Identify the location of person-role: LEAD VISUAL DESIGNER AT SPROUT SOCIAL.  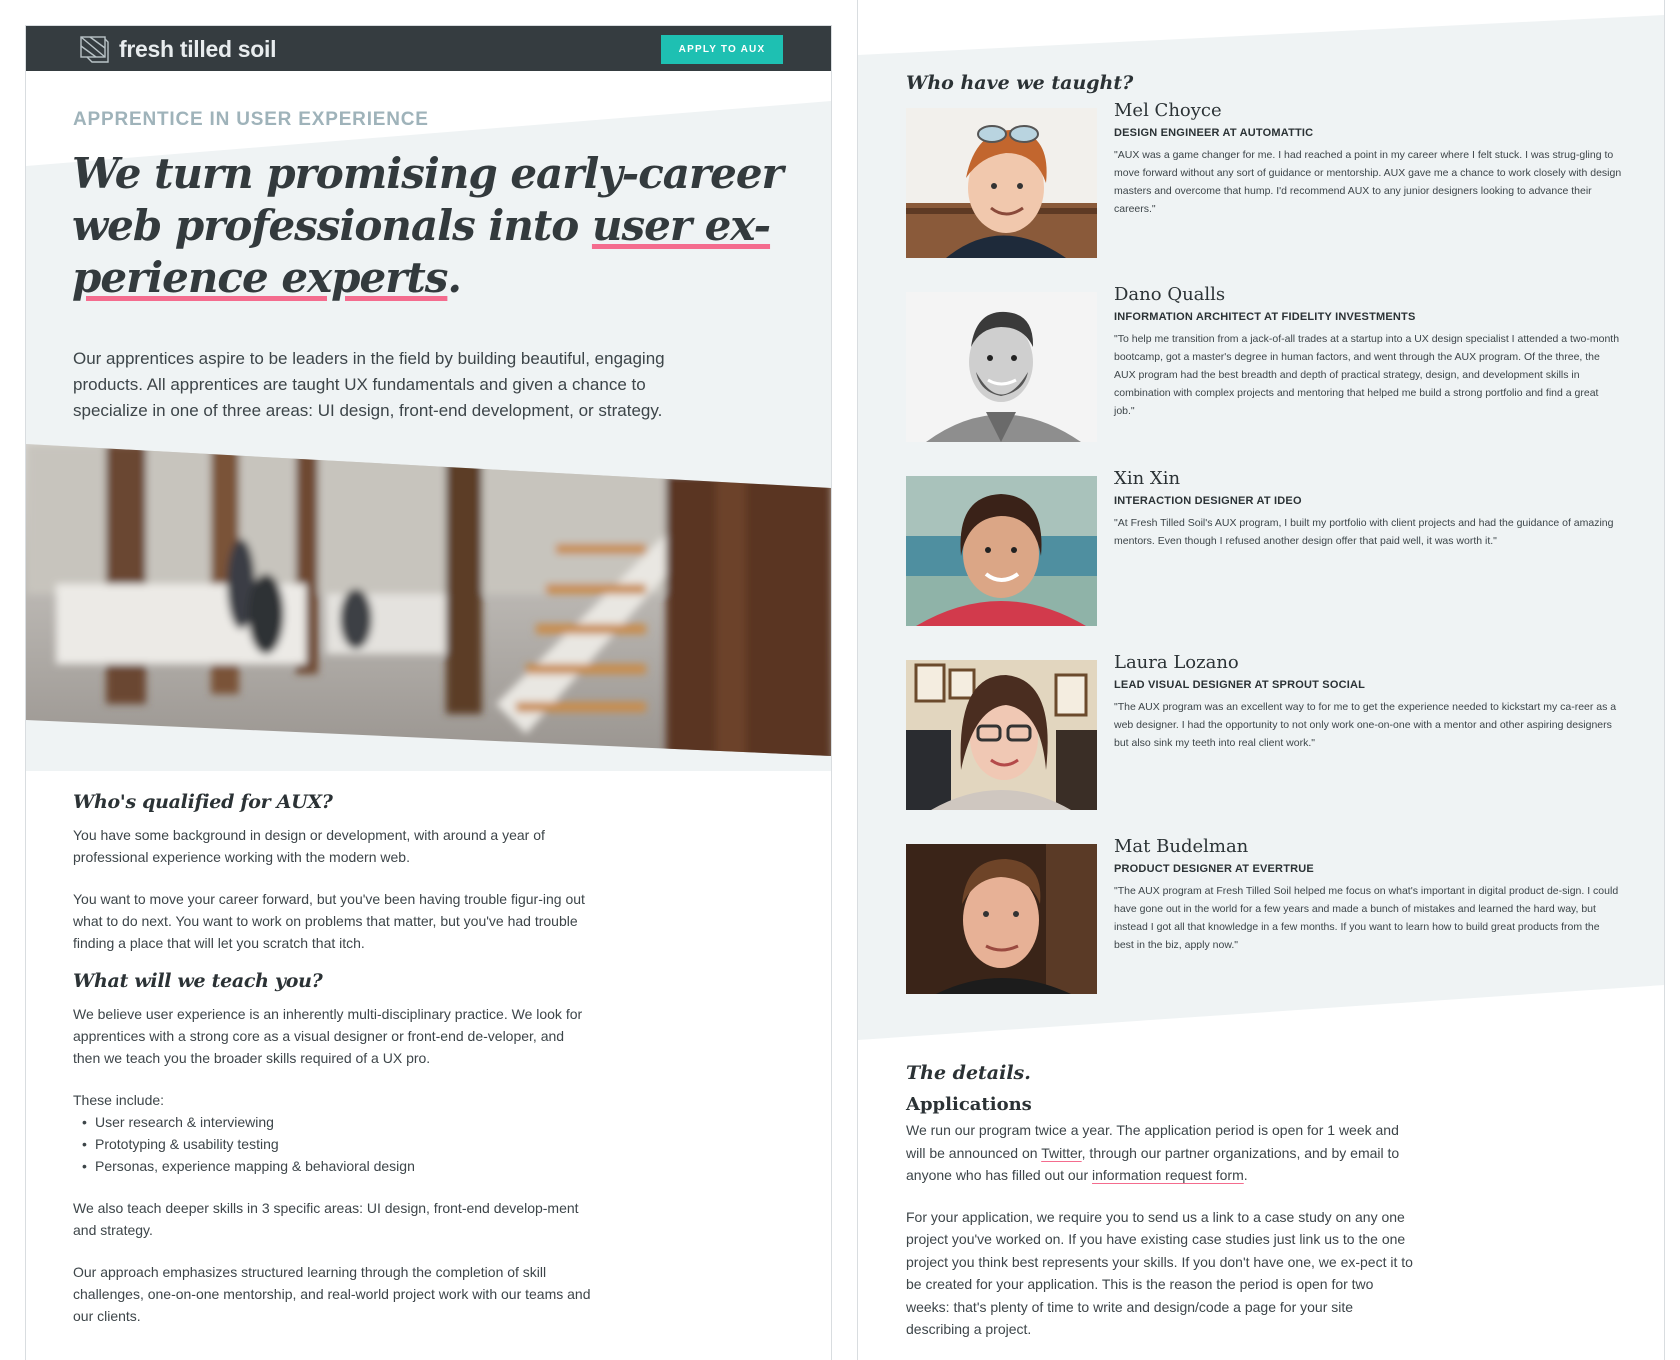
(1240, 685).